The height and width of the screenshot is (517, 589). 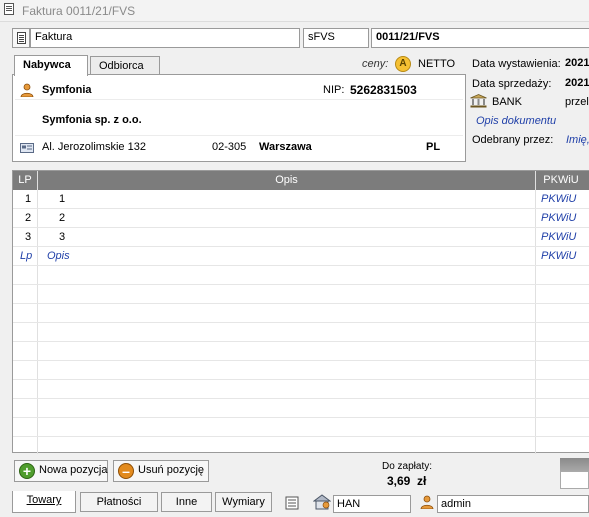 I want to click on tab-wymiary-label: Wymiary, so click(x=243, y=502).